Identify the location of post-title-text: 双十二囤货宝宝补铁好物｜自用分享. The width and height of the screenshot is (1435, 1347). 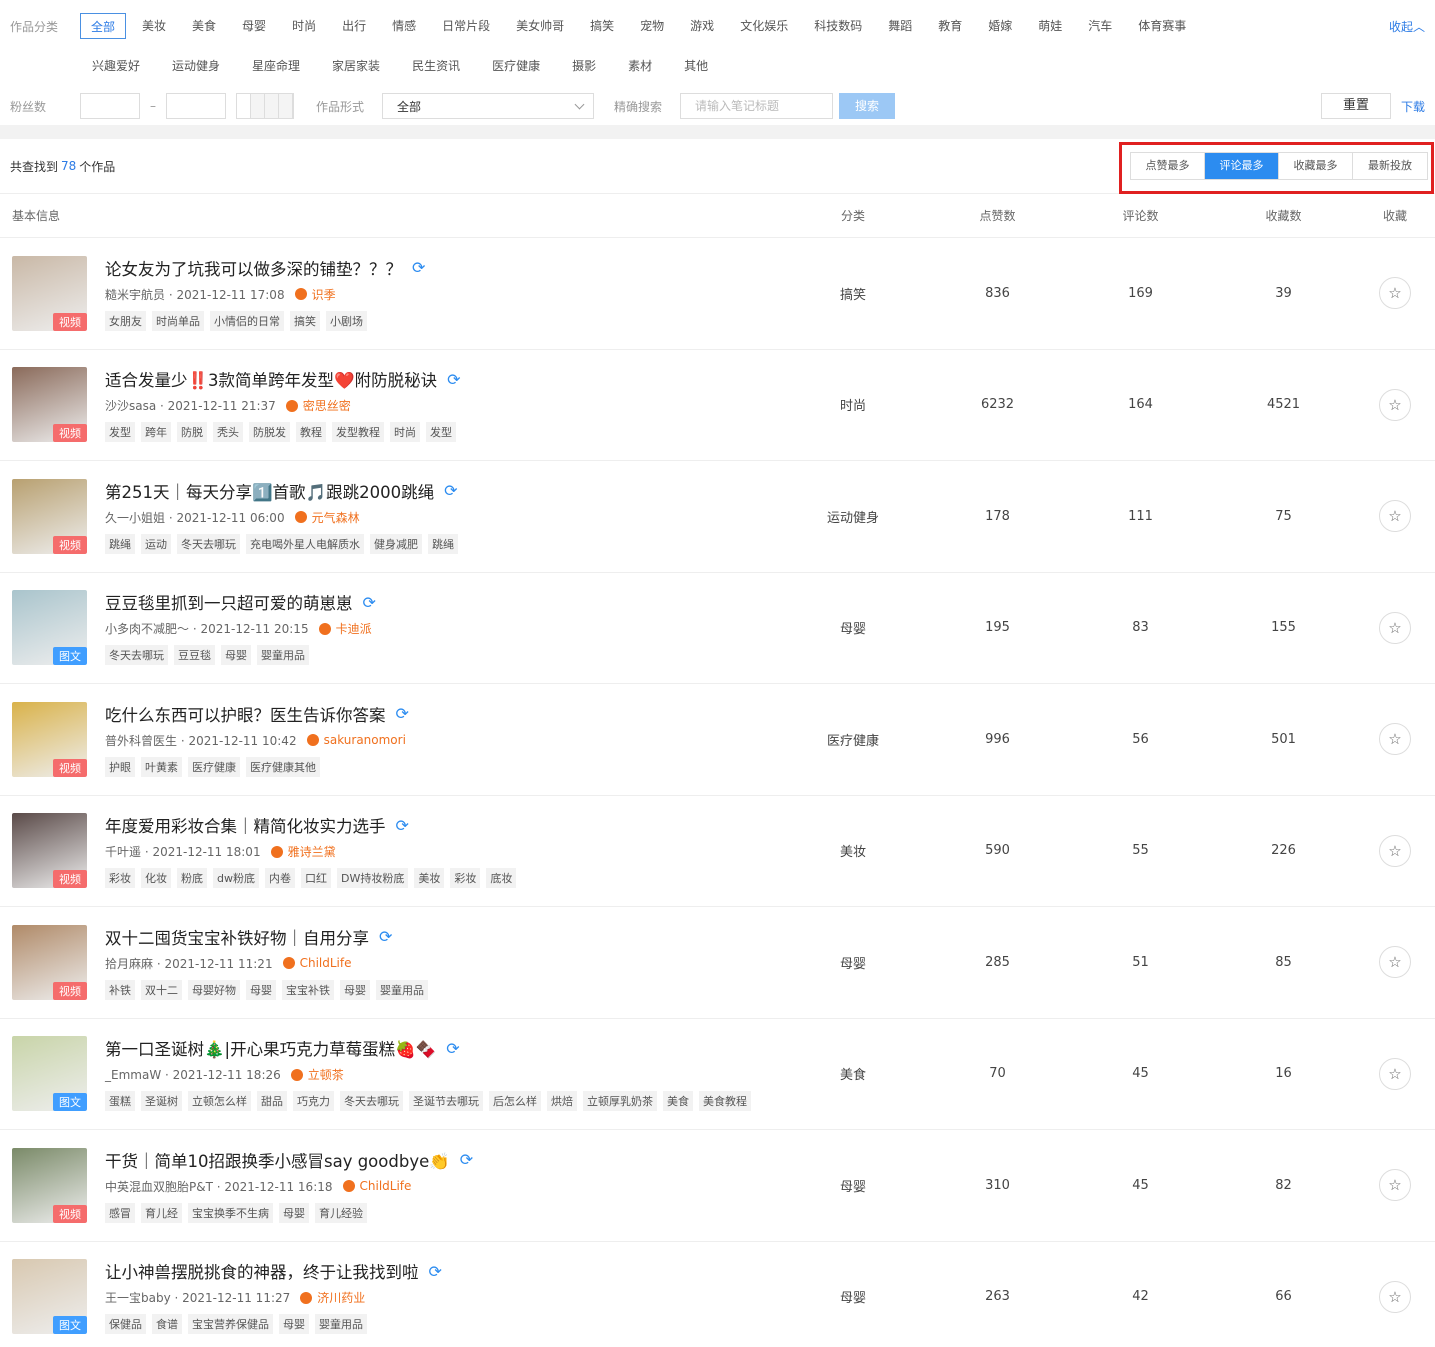
(237, 937).